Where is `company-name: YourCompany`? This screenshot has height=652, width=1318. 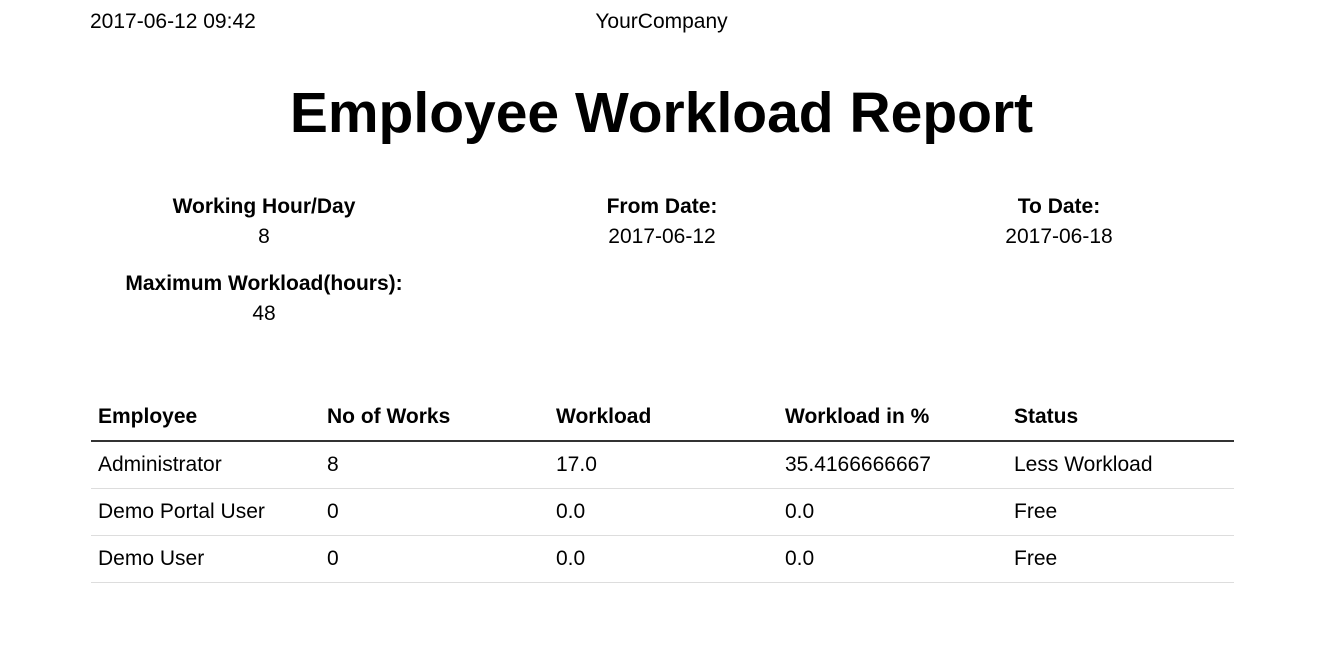 company-name: YourCompany is located at coordinates (661, 21).